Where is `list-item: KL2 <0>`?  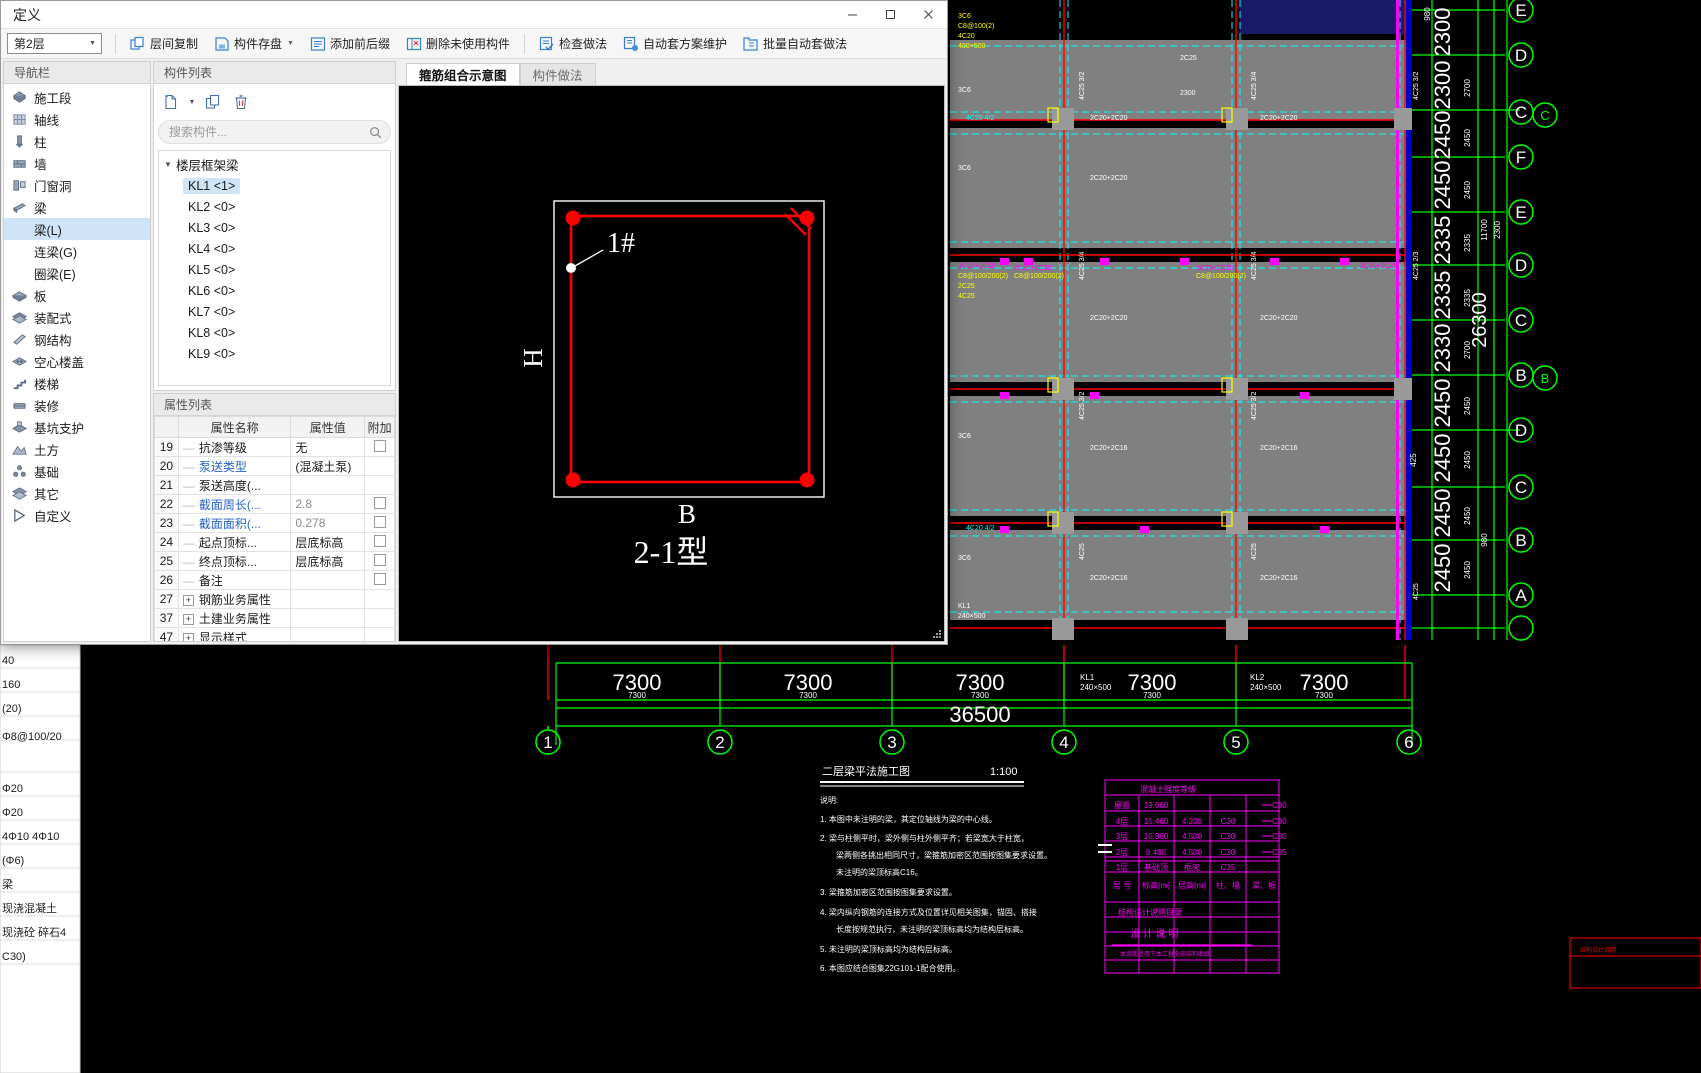
list-item: KL2 <0> is located at coordinates (274, 206).